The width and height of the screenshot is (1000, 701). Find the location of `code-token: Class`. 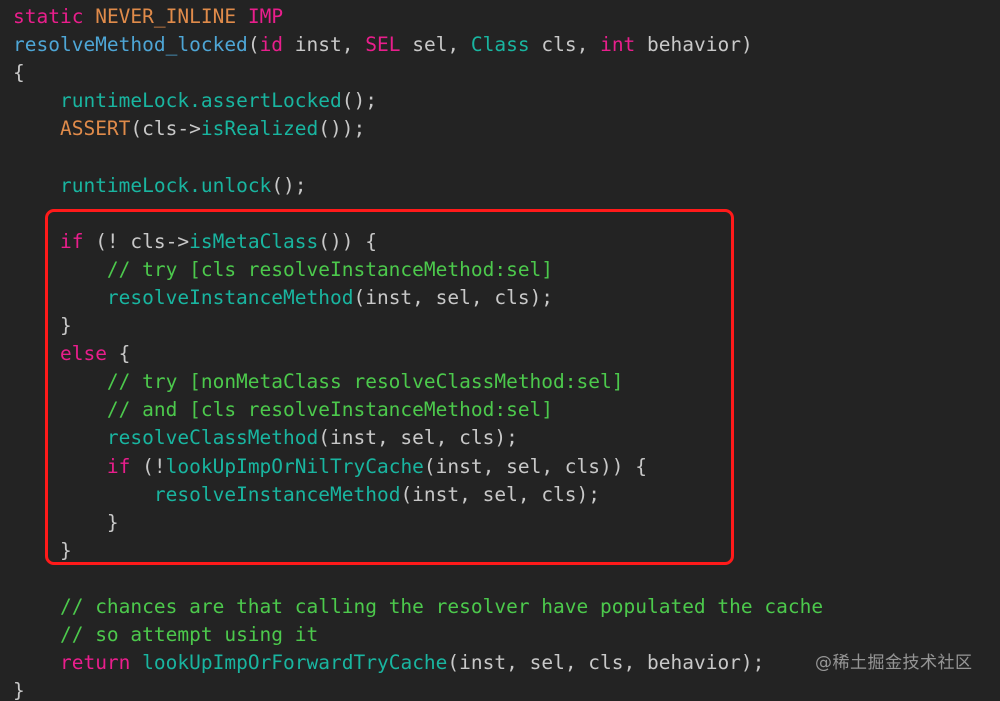

code-token: Class is located at coordinates (500, 45).